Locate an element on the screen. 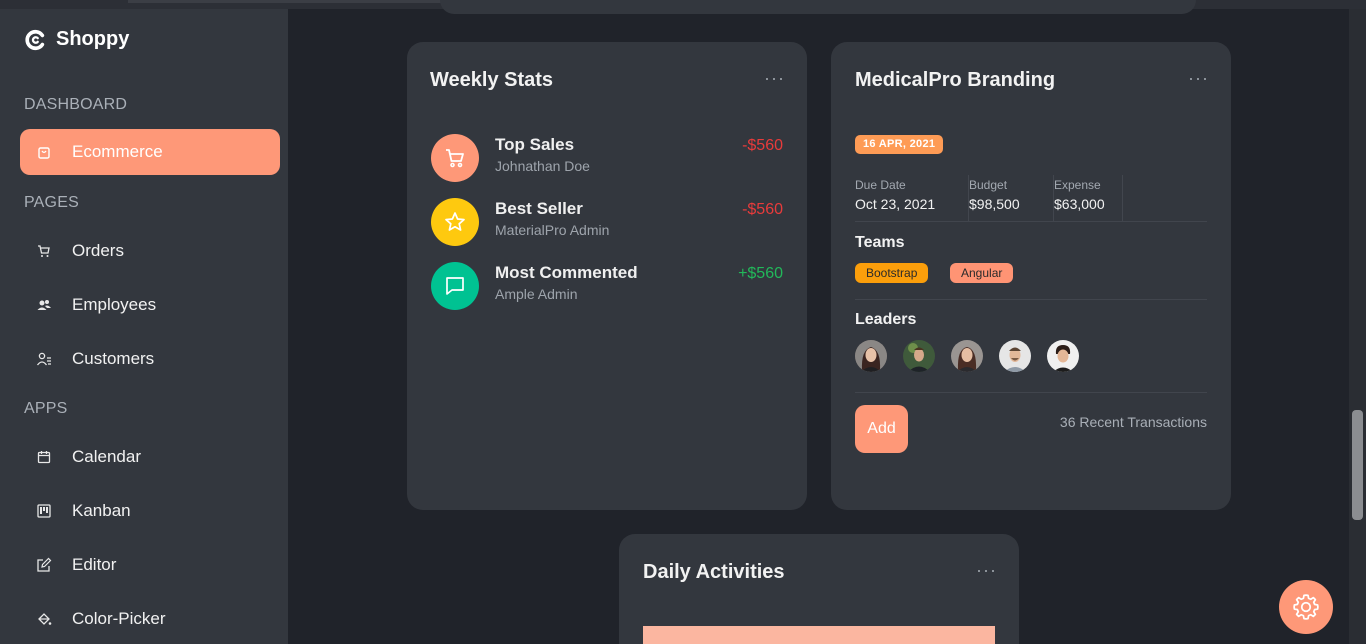  settings-button is located at coordinates (1306, 607).